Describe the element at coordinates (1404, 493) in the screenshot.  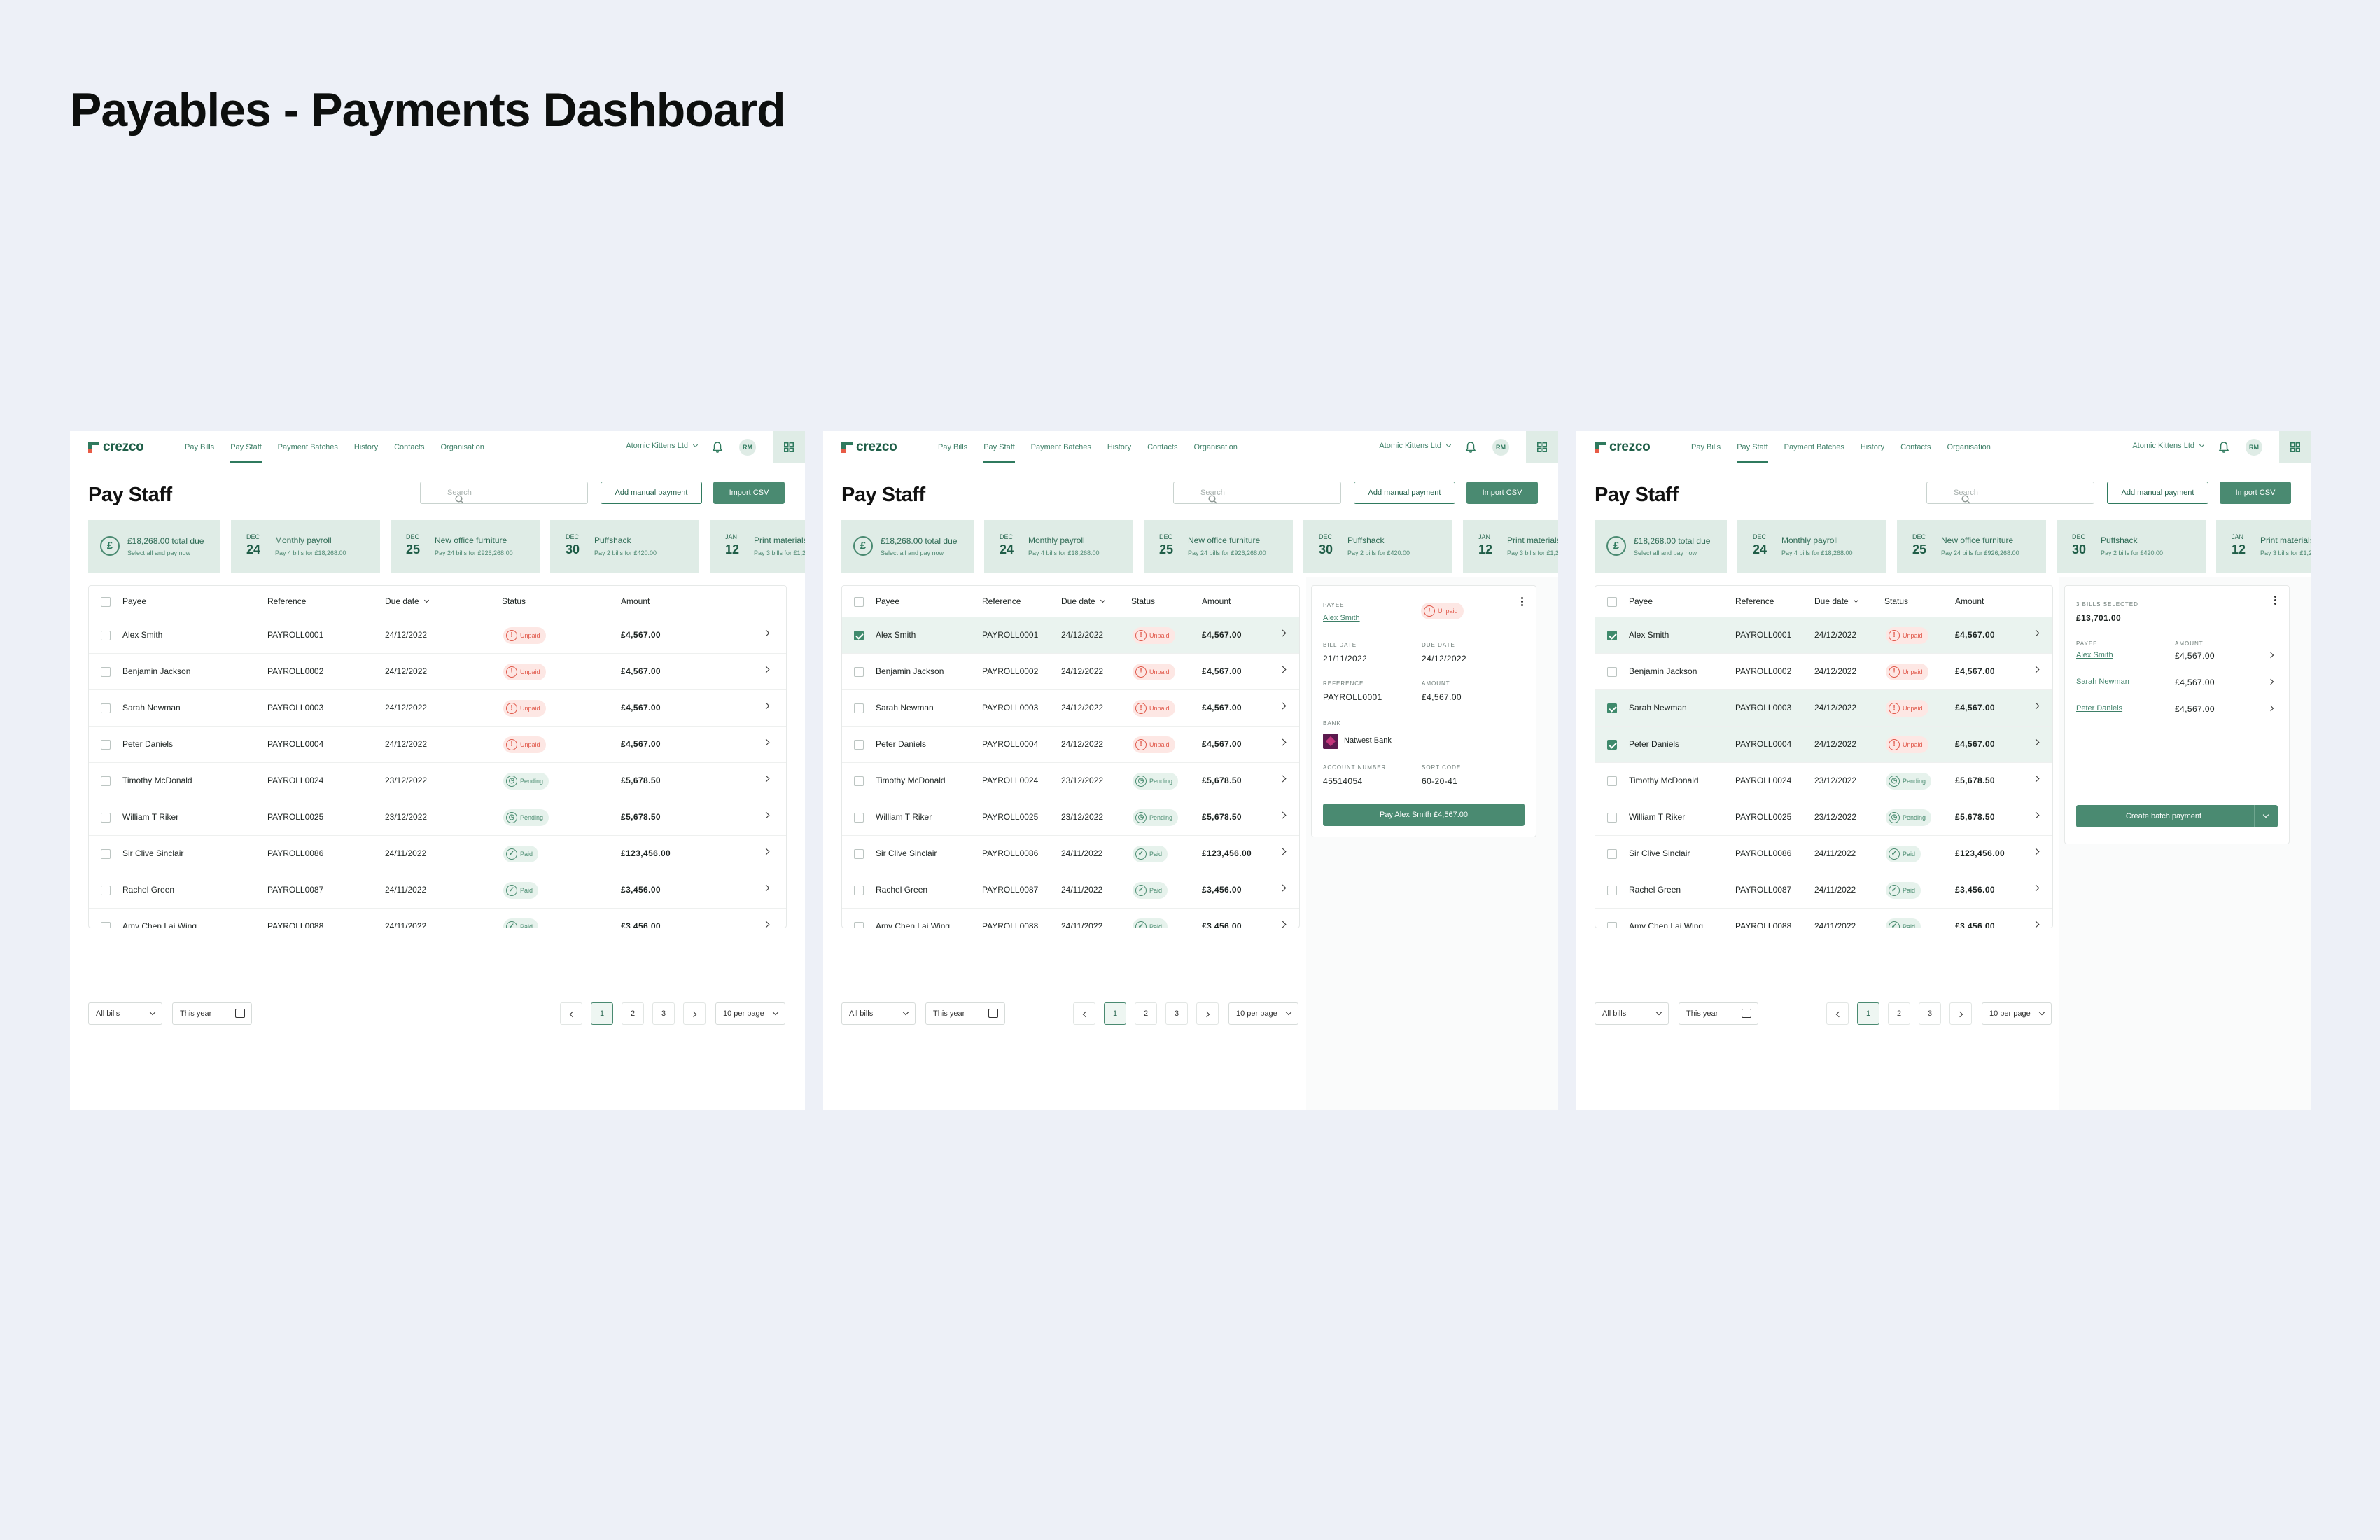
I see `add-manual-payment-button: Add manual payment` at that location.